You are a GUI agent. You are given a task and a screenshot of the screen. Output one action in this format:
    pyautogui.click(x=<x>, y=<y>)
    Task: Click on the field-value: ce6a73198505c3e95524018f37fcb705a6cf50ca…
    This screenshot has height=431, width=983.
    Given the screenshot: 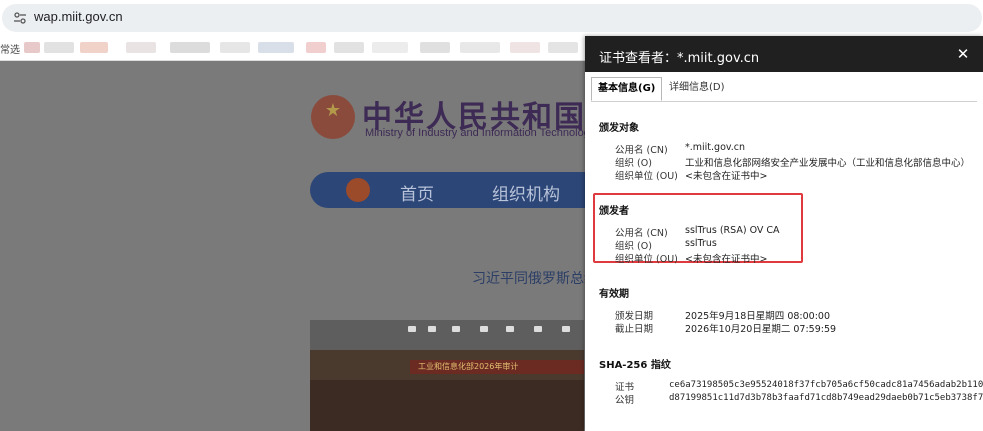 What is the action you would take?
    pyautogui.click(x=826, y=385)
    